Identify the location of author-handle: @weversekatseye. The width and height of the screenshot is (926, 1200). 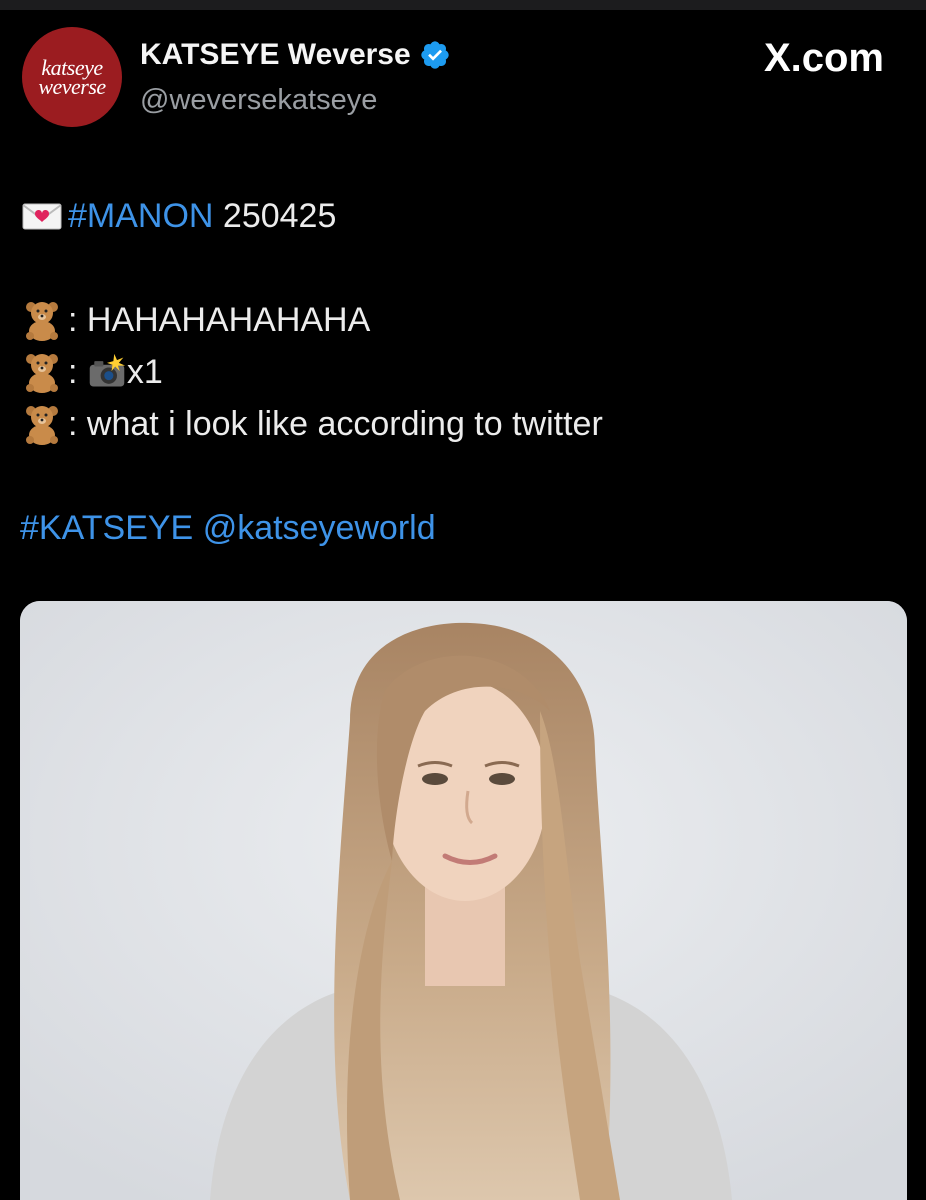
(258, 100).